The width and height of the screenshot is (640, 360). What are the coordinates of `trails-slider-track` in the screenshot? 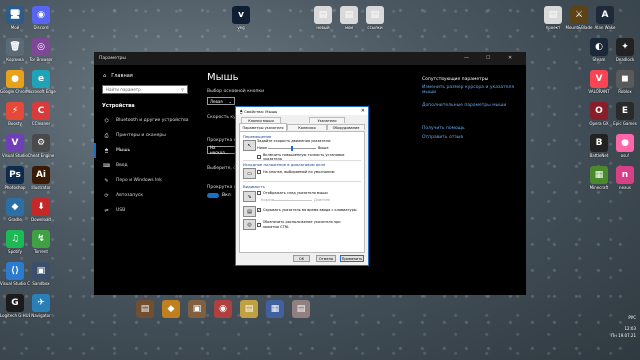 It's located at (292, 200).